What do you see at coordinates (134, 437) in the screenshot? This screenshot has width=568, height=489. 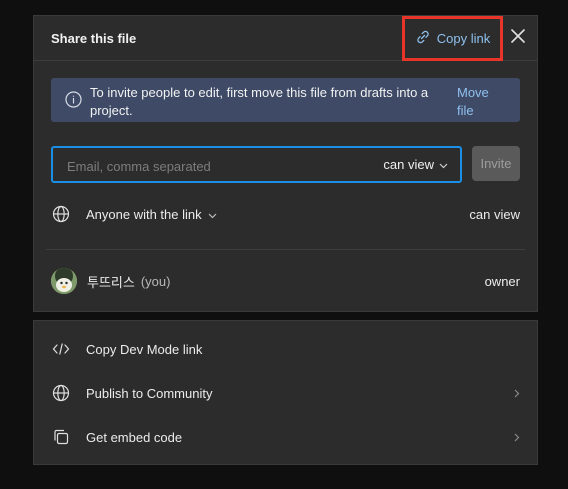 I see `menu-item-label: Get embed code` at bounding box center [134, 437].